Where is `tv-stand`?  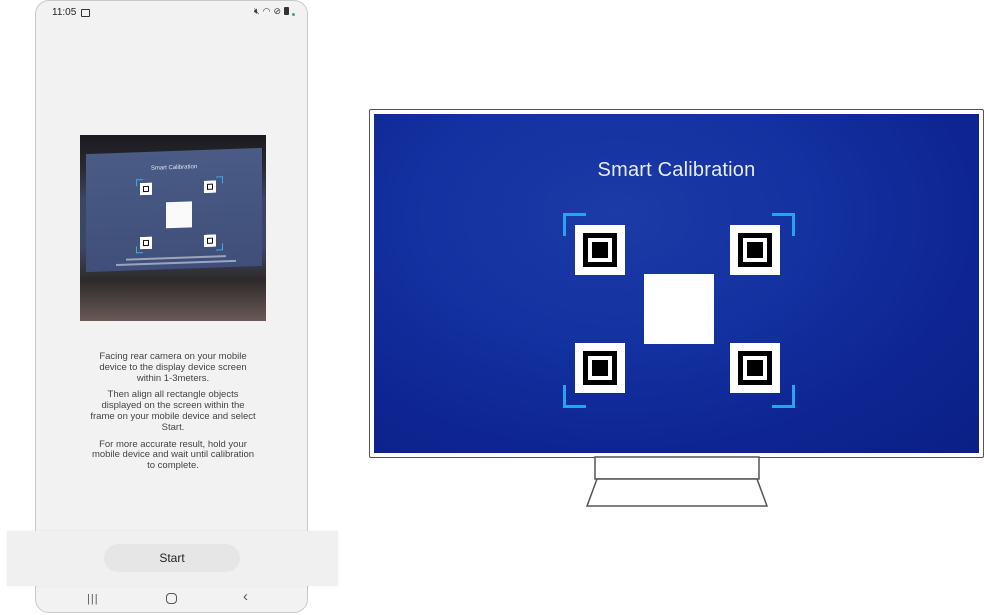 tv-stand is located at coordinates (677, 481).